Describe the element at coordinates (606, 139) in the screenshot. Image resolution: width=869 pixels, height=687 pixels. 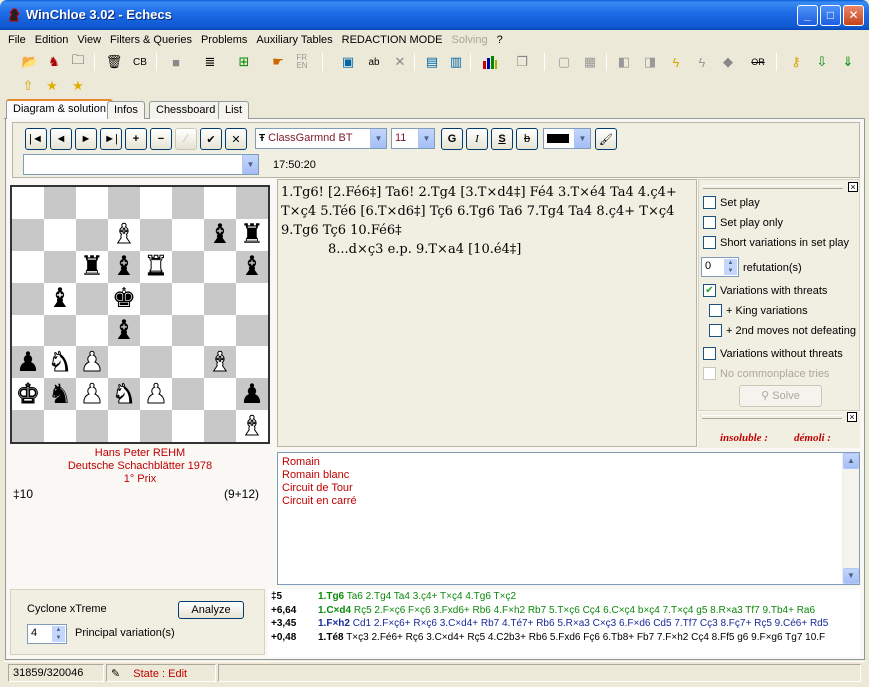
I see `brush-icon: 🖌` at that location.